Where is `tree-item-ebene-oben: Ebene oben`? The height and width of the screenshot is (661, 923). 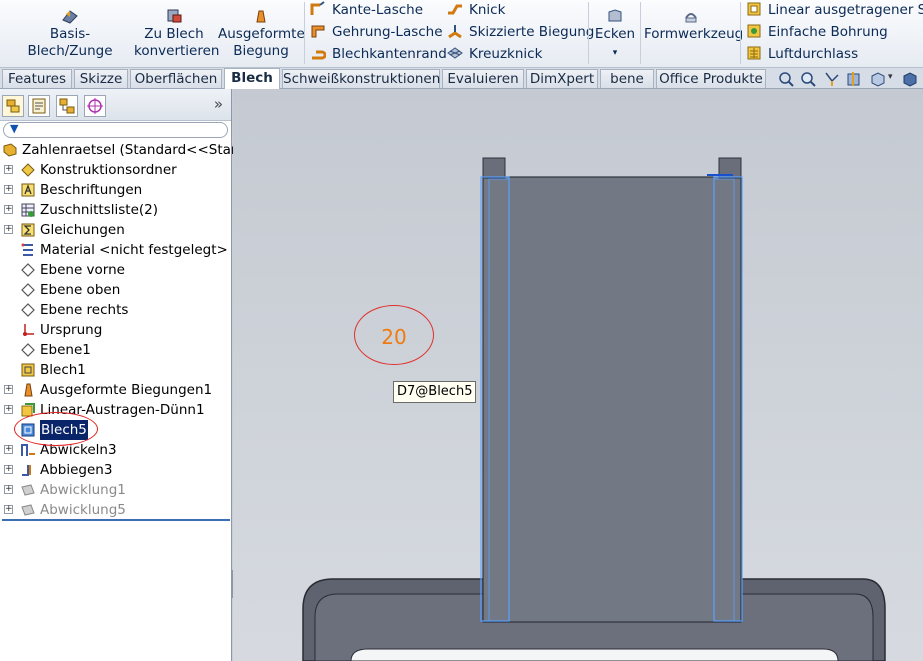
tree-item-ebene-oben: Ebene oben is located at coordinates (115, 290).